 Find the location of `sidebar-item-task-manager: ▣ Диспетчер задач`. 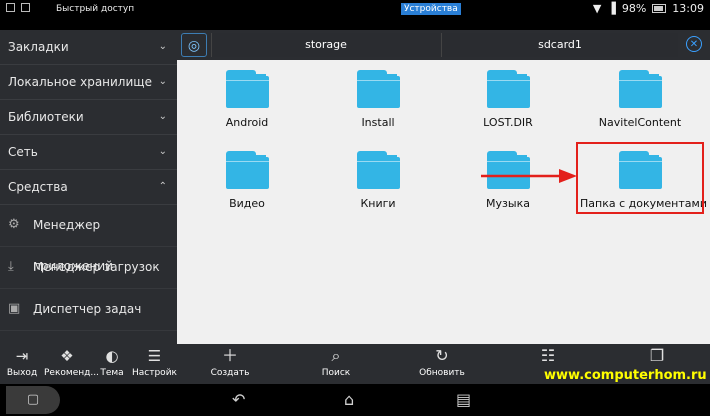

sidebar-item-task-manager: ▣ Диспетчер задач is located at coordinates (88, 310).